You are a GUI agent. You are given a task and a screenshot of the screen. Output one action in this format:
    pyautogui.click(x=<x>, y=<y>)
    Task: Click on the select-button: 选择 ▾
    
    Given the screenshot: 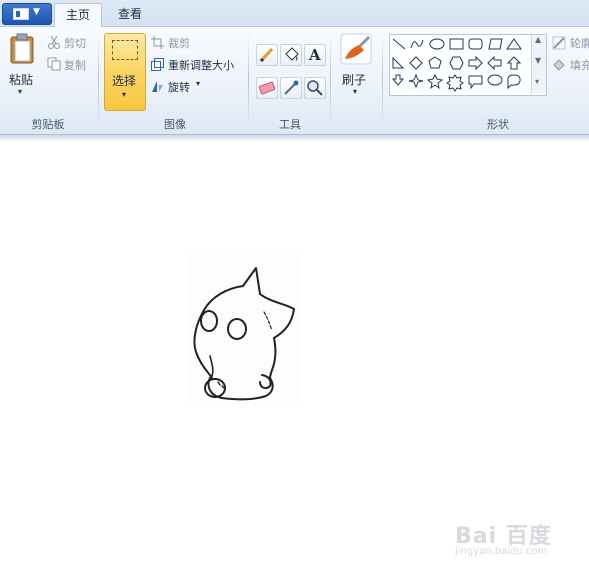 What is the action you would take?
    pyautogui.click(x=125, y=72)
    